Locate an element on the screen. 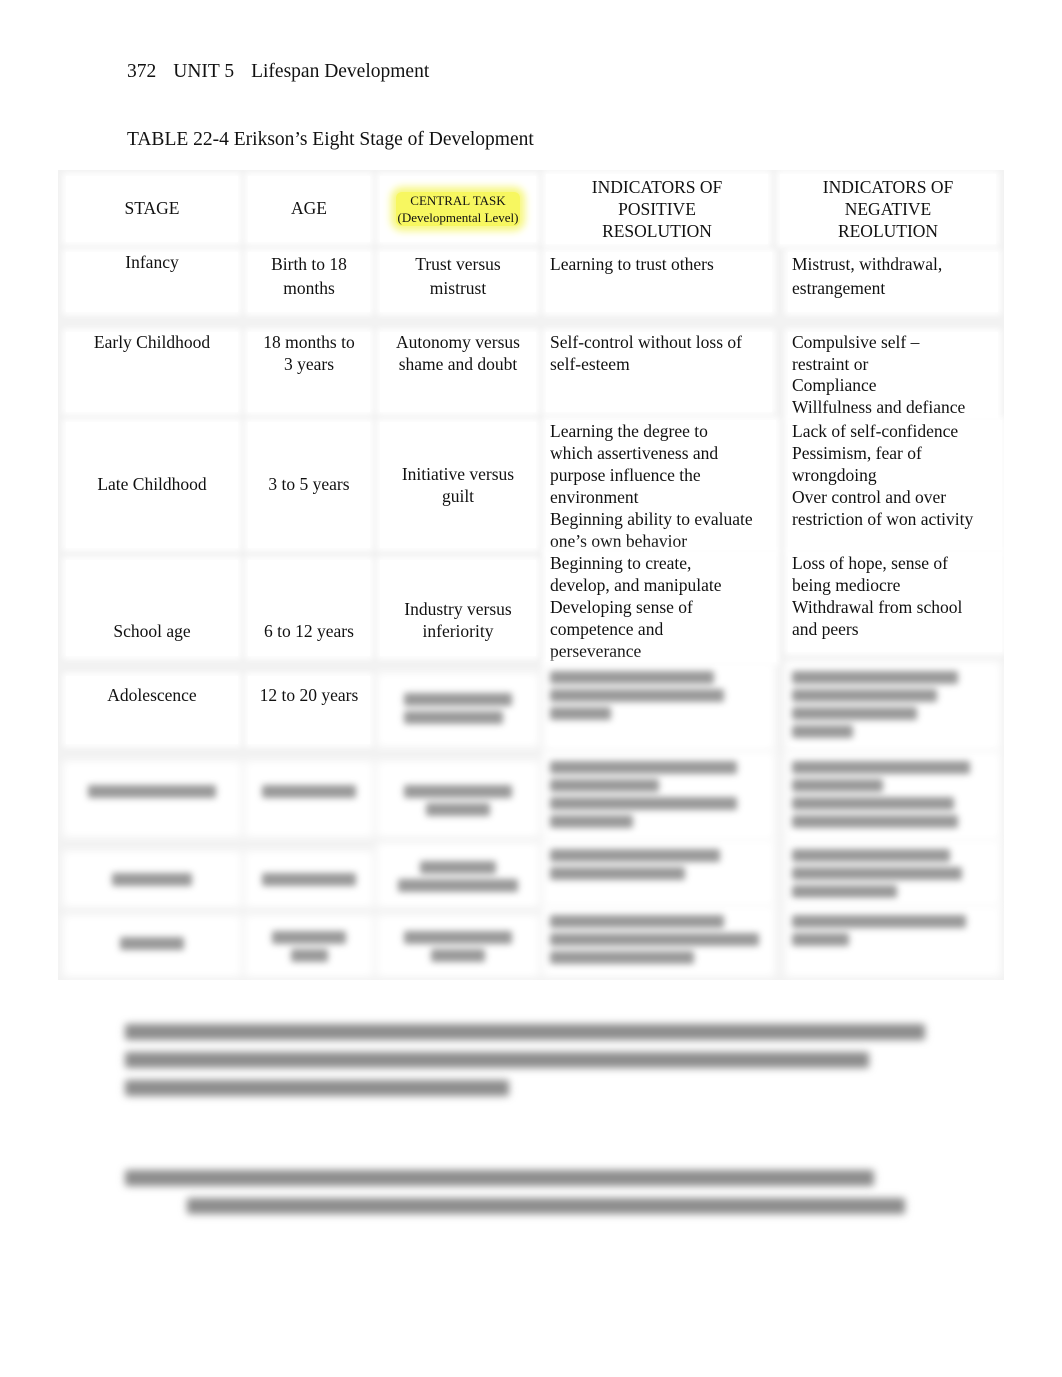 The width and height of the screenshot is (1062, 1377). header-central-task-sublabel: (Developmental Level) is located at coordinates (458, 217).